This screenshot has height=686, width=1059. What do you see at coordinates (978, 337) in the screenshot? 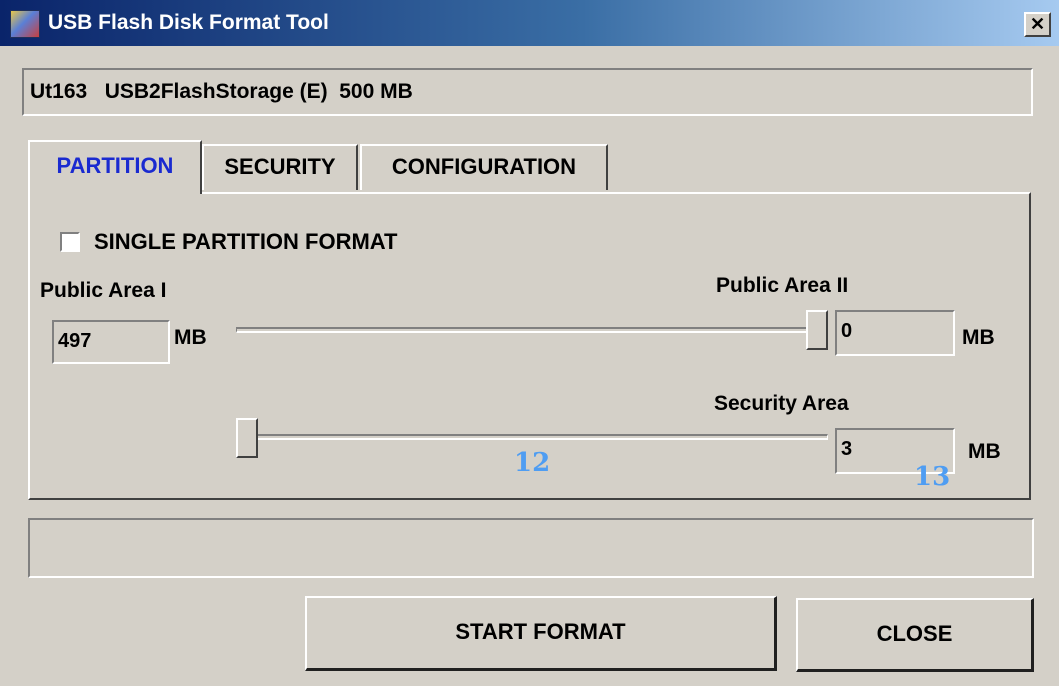
I see `public-area-2-unit: MB` at bounding box center [978, 337].